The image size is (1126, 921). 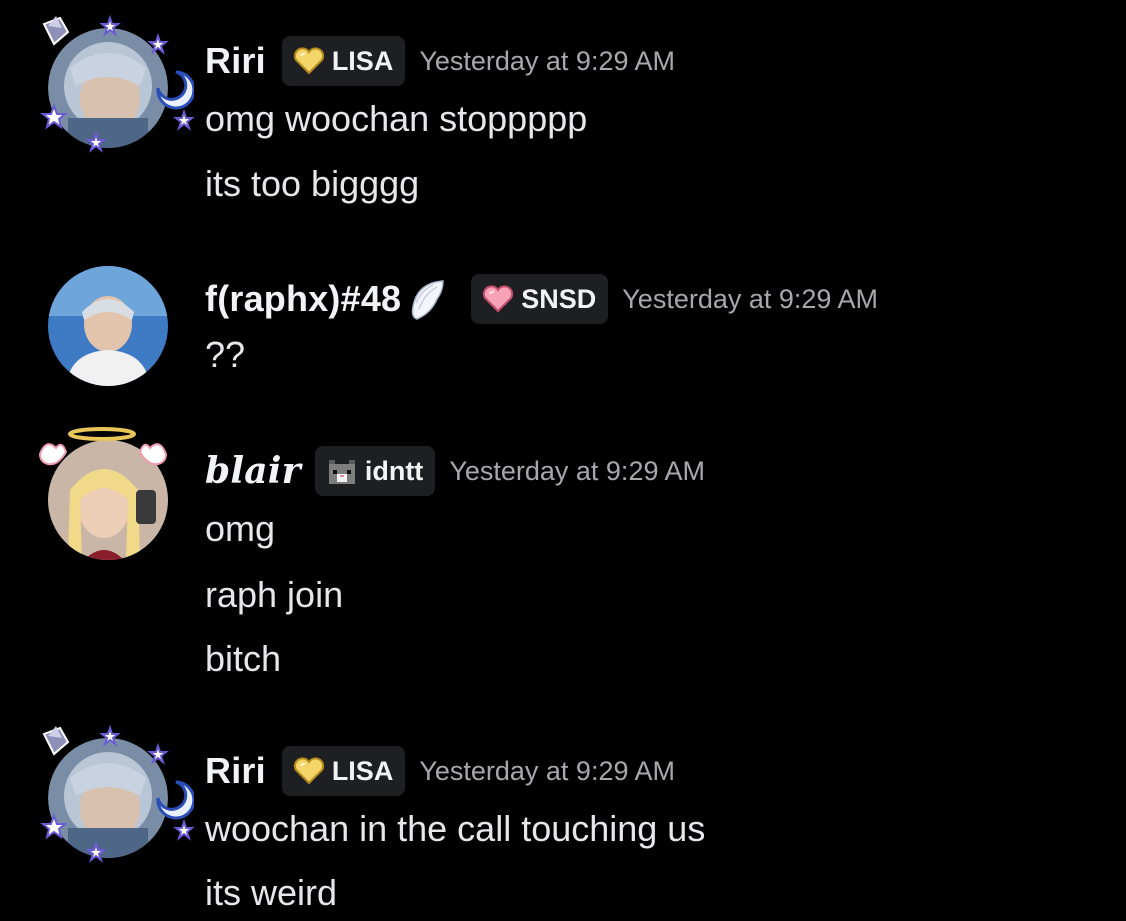 I want to click on message-text: woochan in the call touching us, so click(x=455, y=828).